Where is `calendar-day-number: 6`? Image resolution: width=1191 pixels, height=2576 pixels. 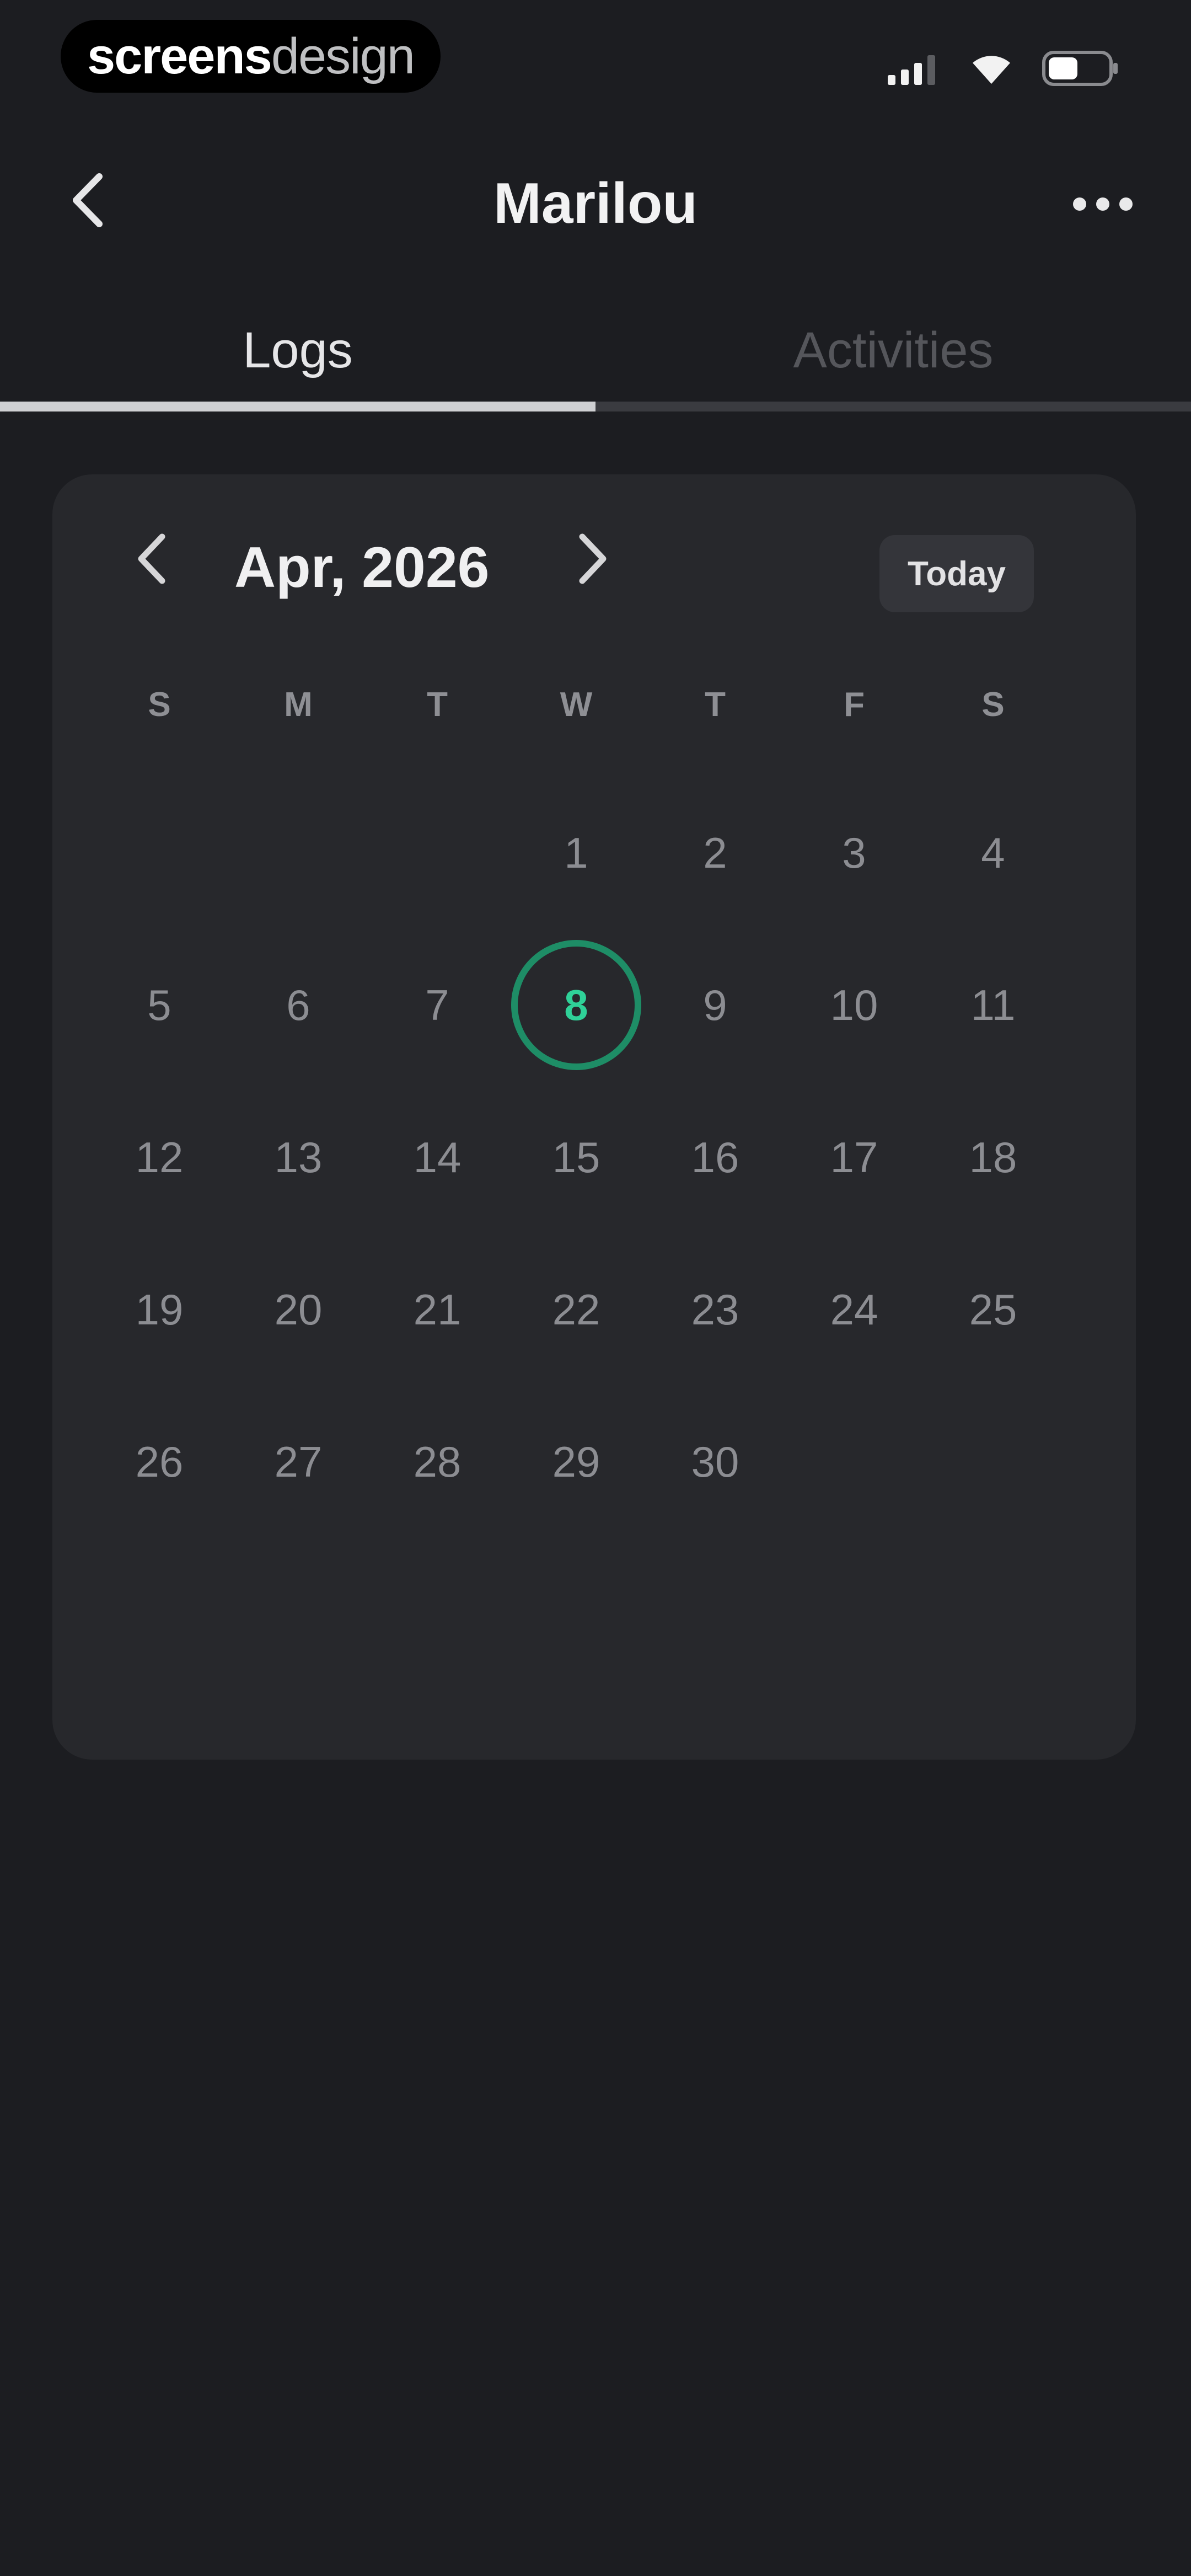 calendar-day-number: 6 is located at coordinates (298, 1004).